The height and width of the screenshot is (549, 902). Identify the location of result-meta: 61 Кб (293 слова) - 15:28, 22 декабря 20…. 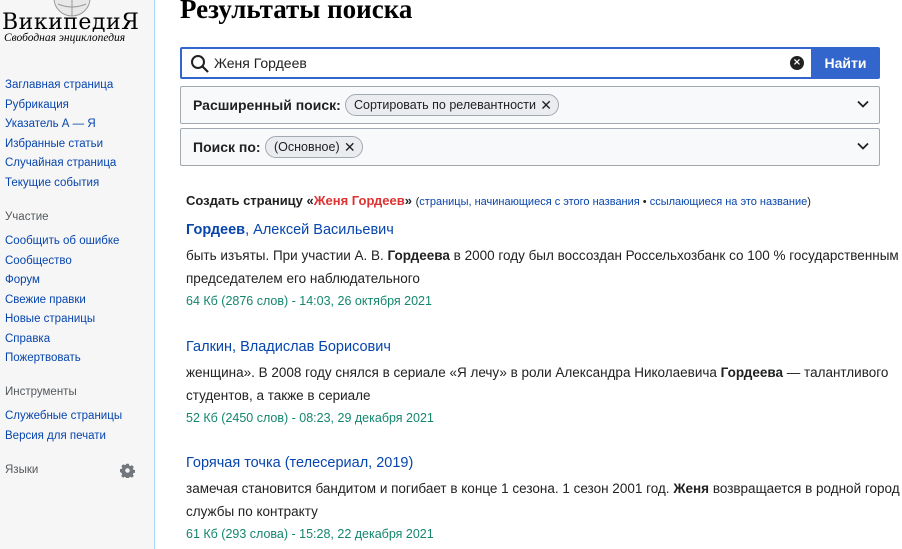
(310, 534).